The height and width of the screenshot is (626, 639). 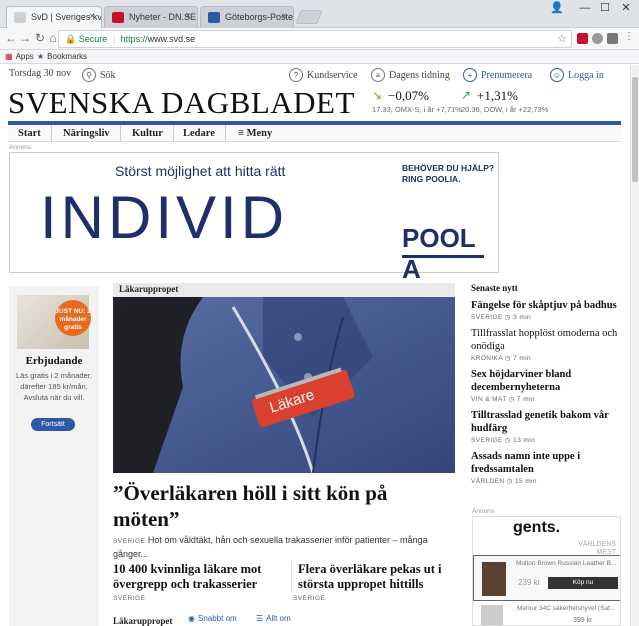 What do you see at coordinates (583, 583) in the screenshot?
I see `buy-now-button: Köp nu` at bounding box center [583, 583].